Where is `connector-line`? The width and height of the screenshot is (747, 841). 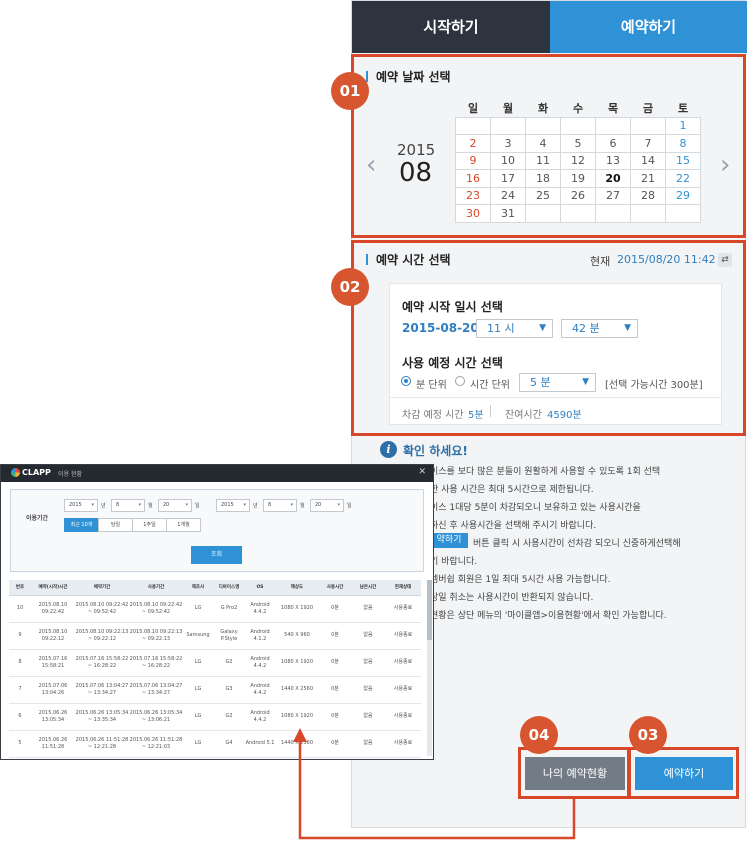 connector-line is located at coordinates (434, 784).